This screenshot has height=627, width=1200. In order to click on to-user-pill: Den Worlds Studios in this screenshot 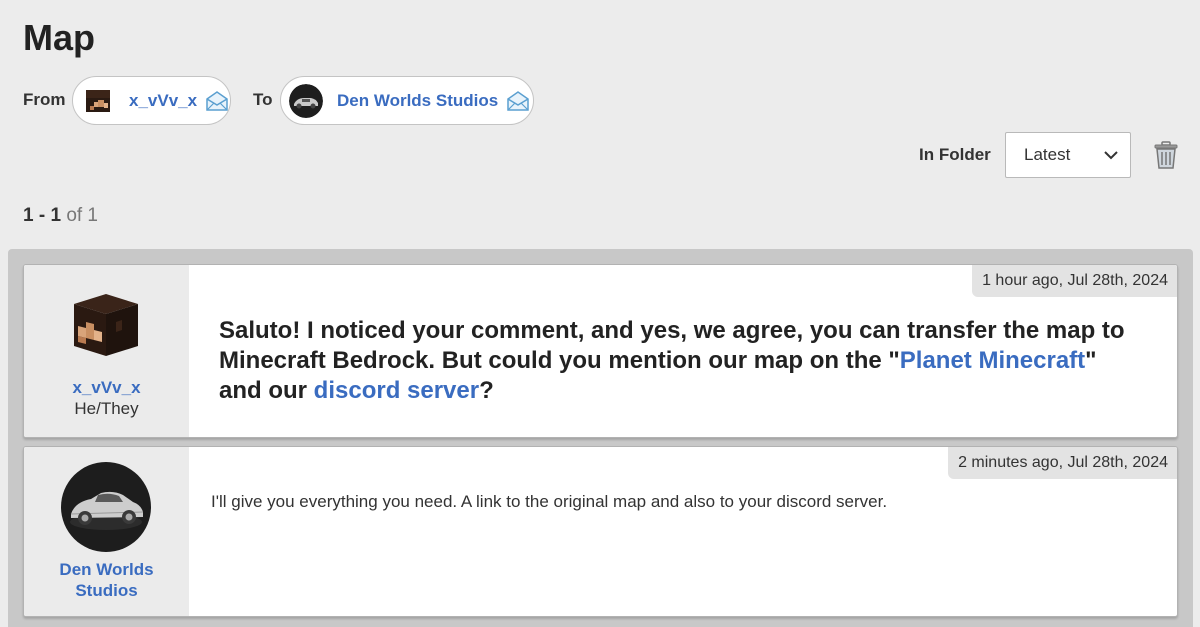, I will do `click(407, 100)`.